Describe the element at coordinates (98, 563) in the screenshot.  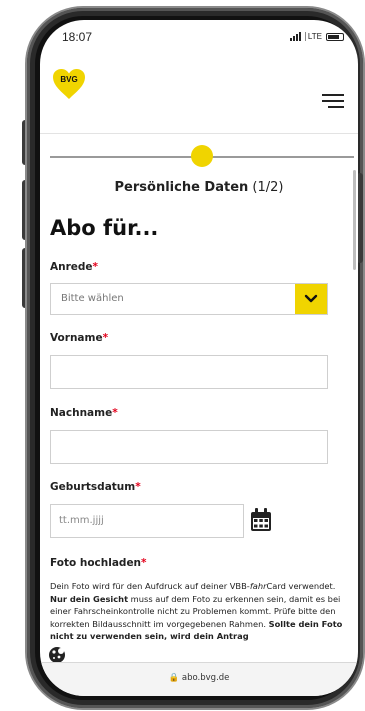
I see `foto-label: Foto hochladen*` at that location.